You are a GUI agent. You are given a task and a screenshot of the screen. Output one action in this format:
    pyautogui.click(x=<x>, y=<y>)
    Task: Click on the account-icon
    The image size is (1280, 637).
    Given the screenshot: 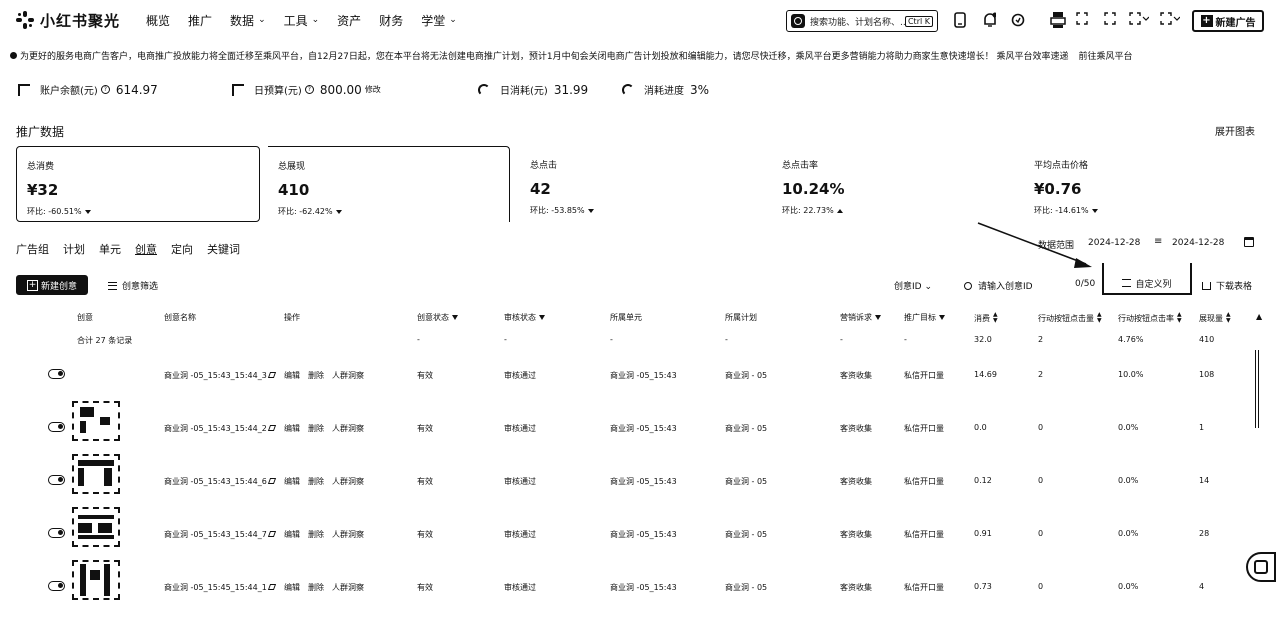 What is the action you would take?
    pyautogui.click(x=1058, y=20)
    